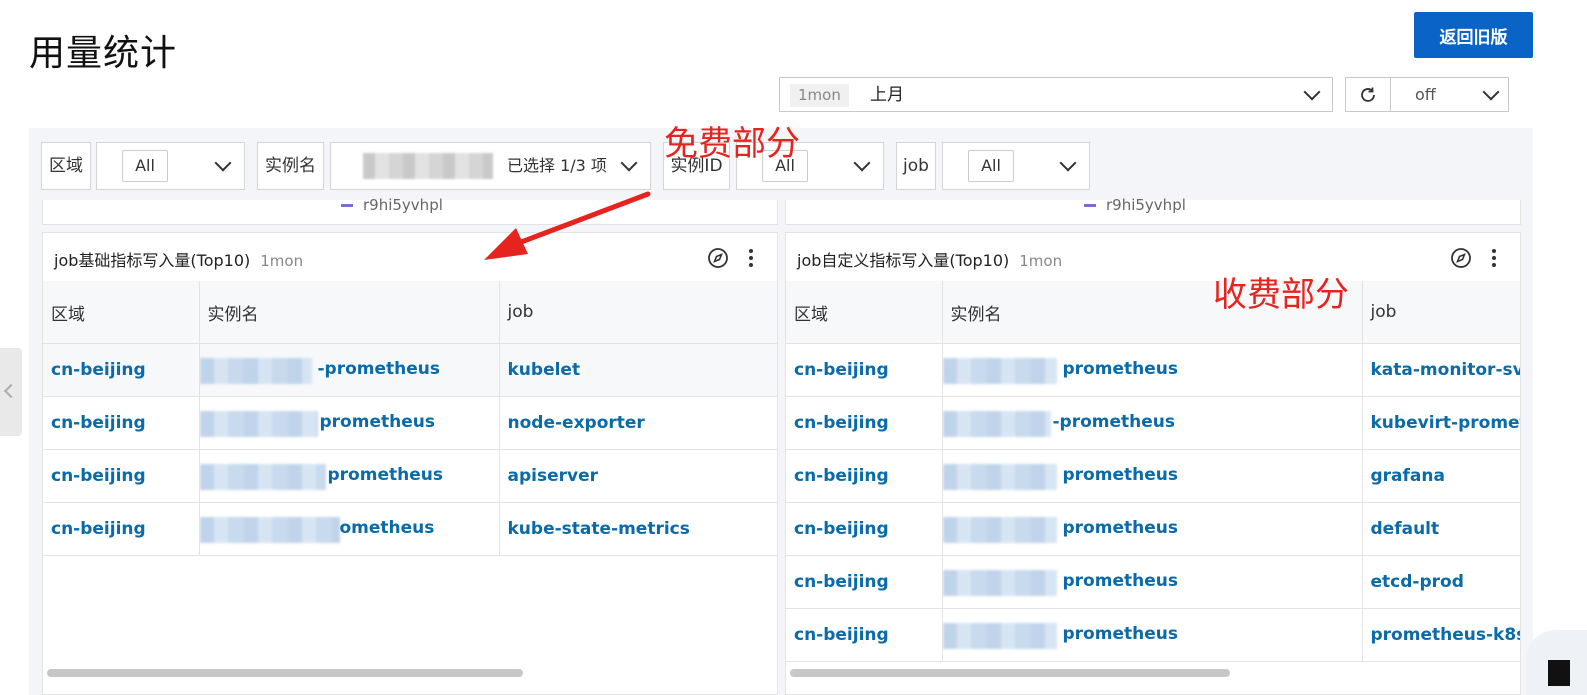 The height and width of the screenshot is (695, 1587). I want to click on table-row: cn-beijing prometheus etcd-prod, so click(1153, 582).